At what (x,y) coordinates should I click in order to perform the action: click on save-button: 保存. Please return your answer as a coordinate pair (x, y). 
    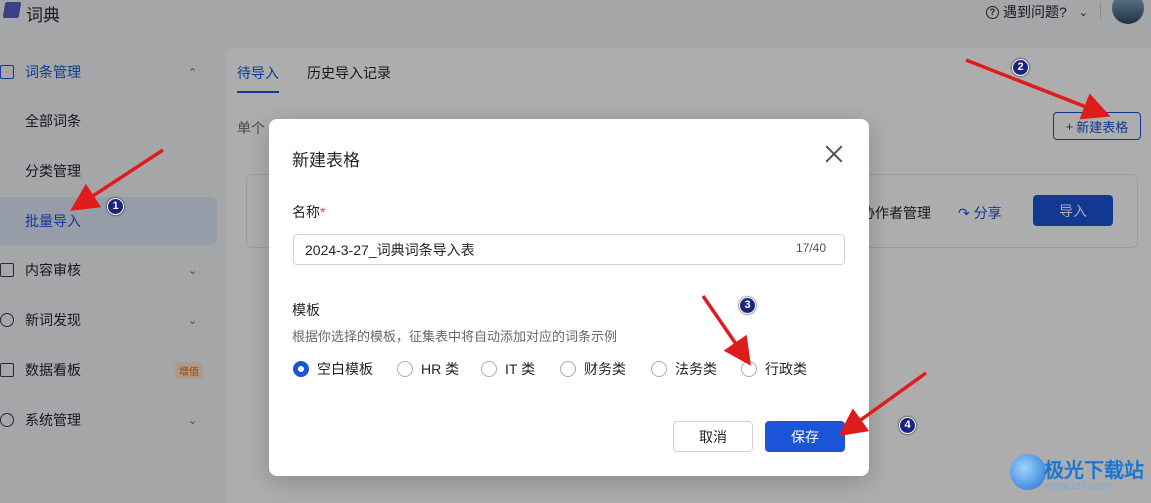
    Looking at the image, I should click on (805, 436).